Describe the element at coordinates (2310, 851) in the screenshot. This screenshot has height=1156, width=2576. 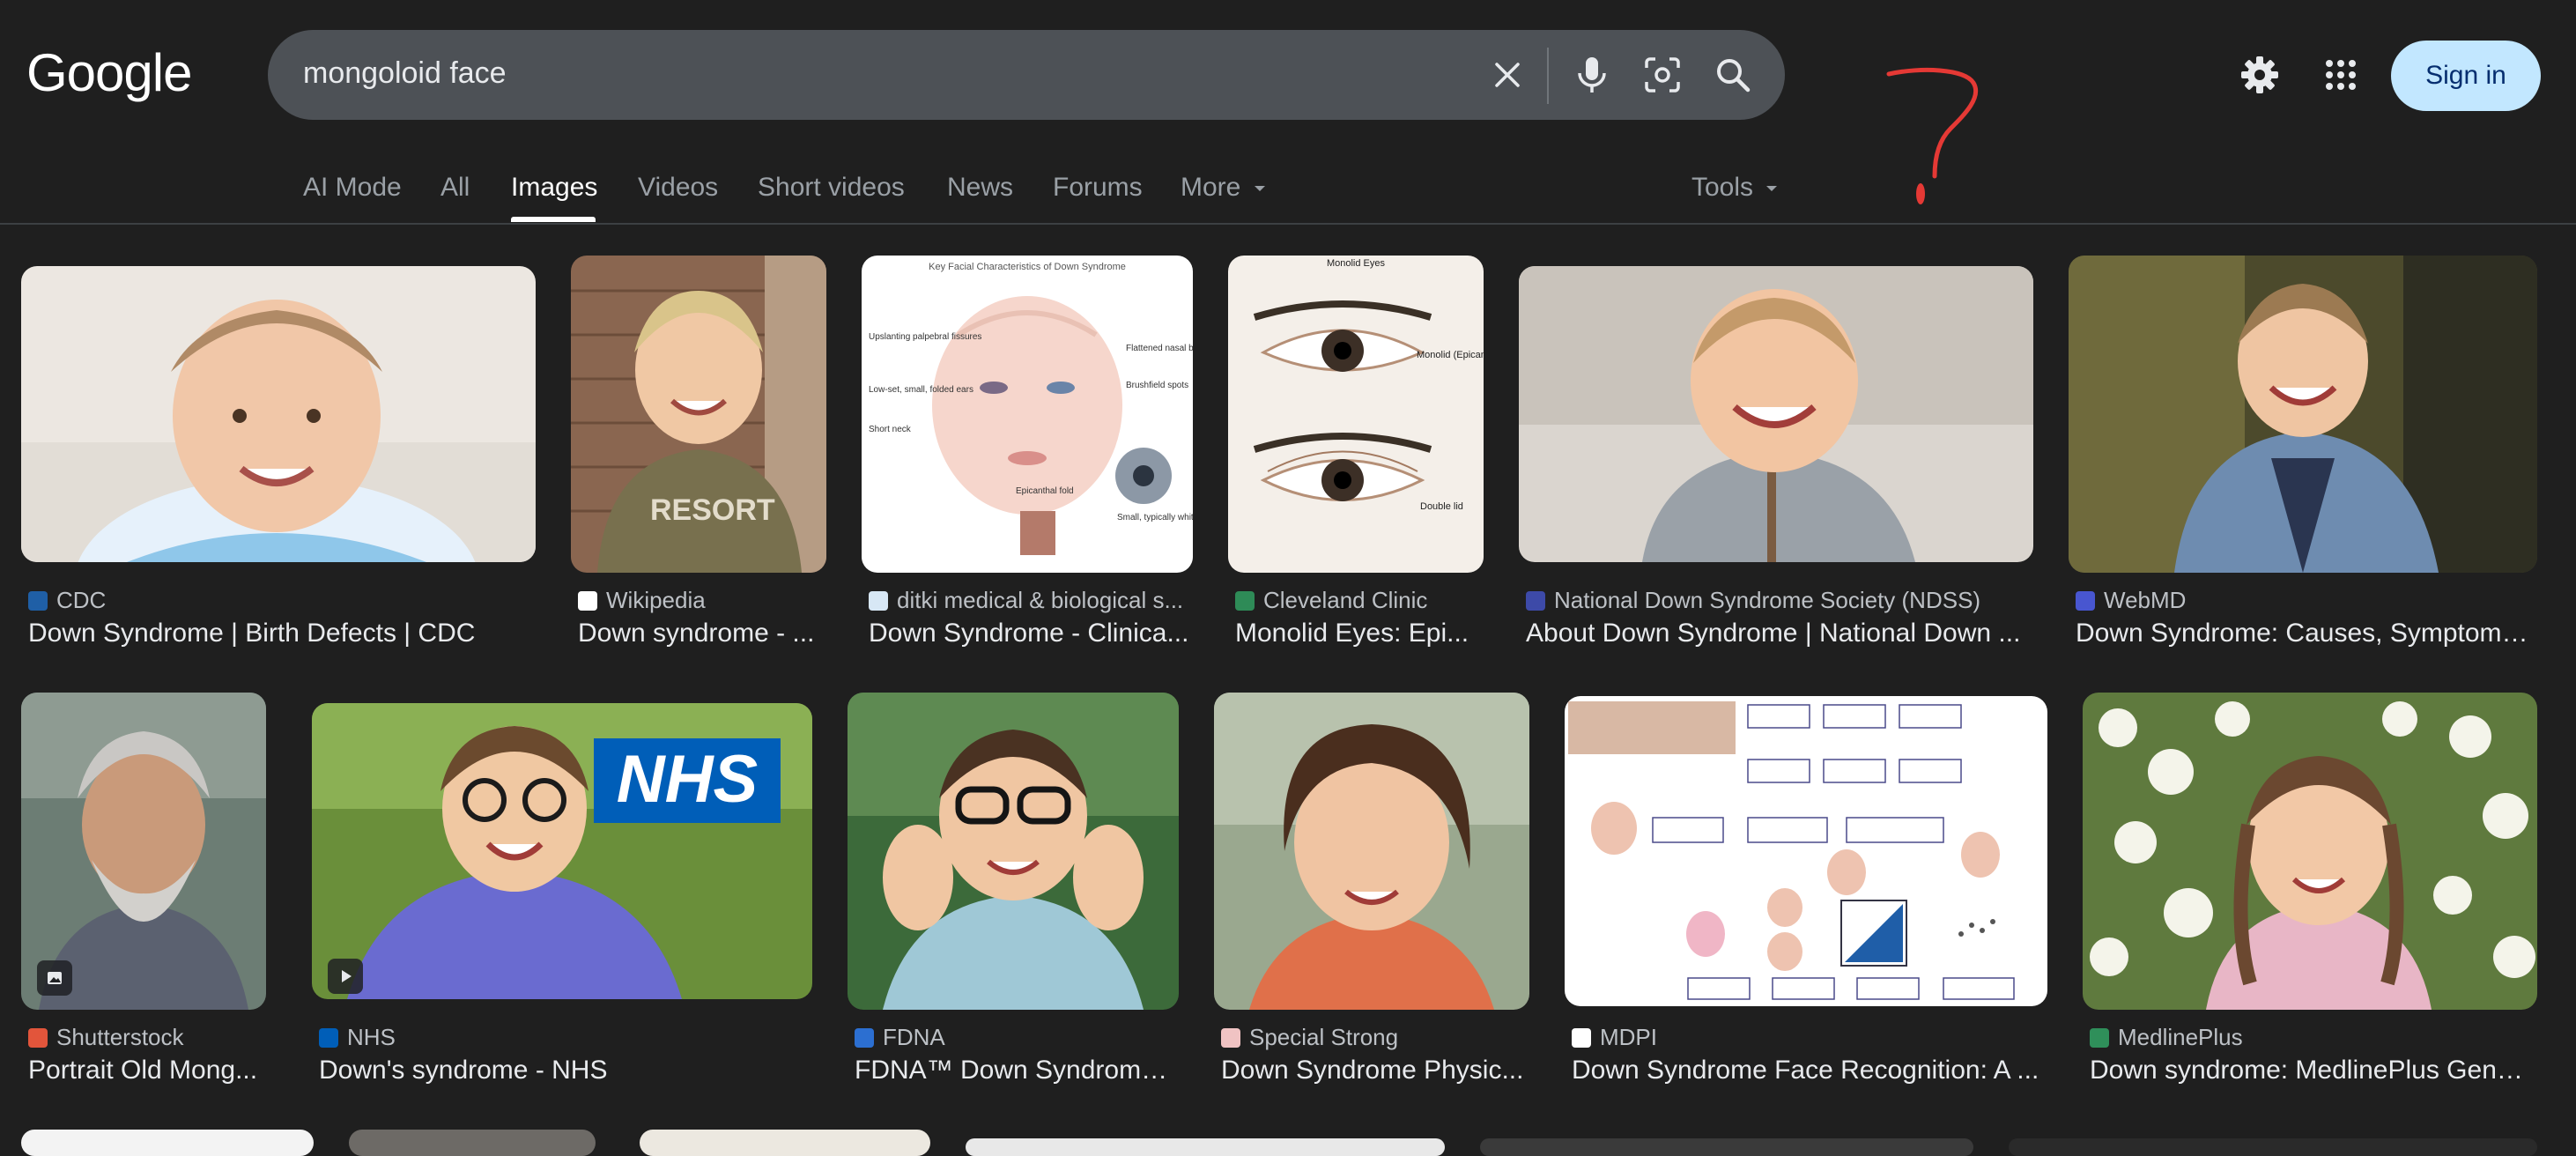
I see `result-image-medlineplus` at that location.